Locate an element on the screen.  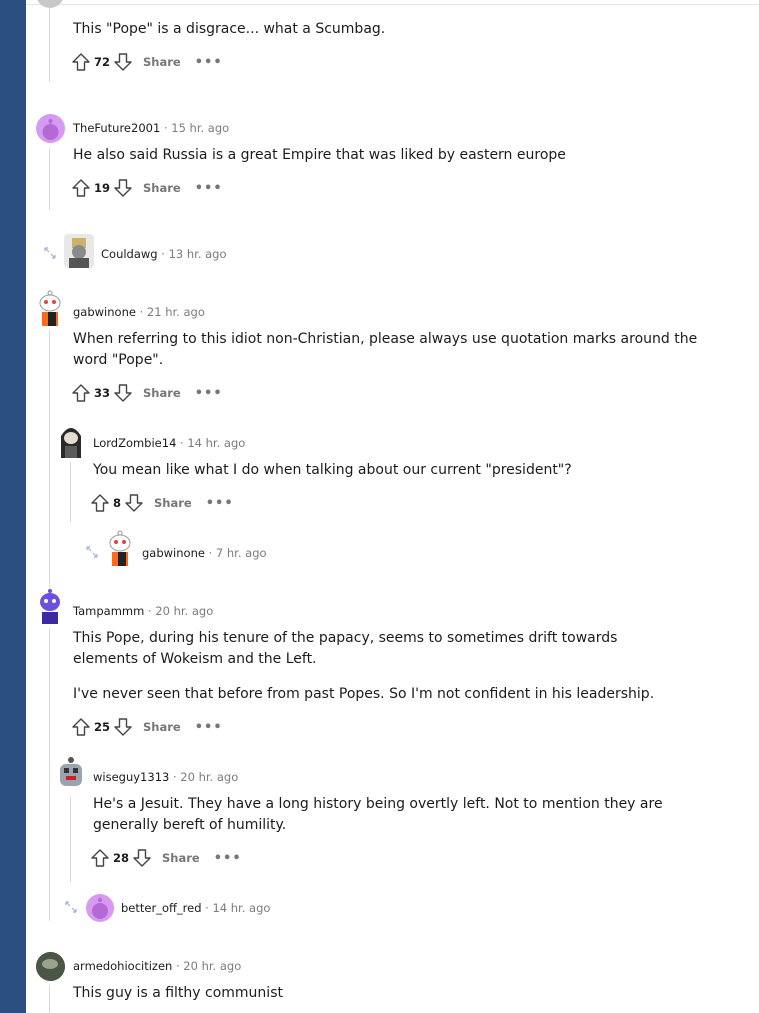
author-name: better_off_red is located at coordinates (161, 908).